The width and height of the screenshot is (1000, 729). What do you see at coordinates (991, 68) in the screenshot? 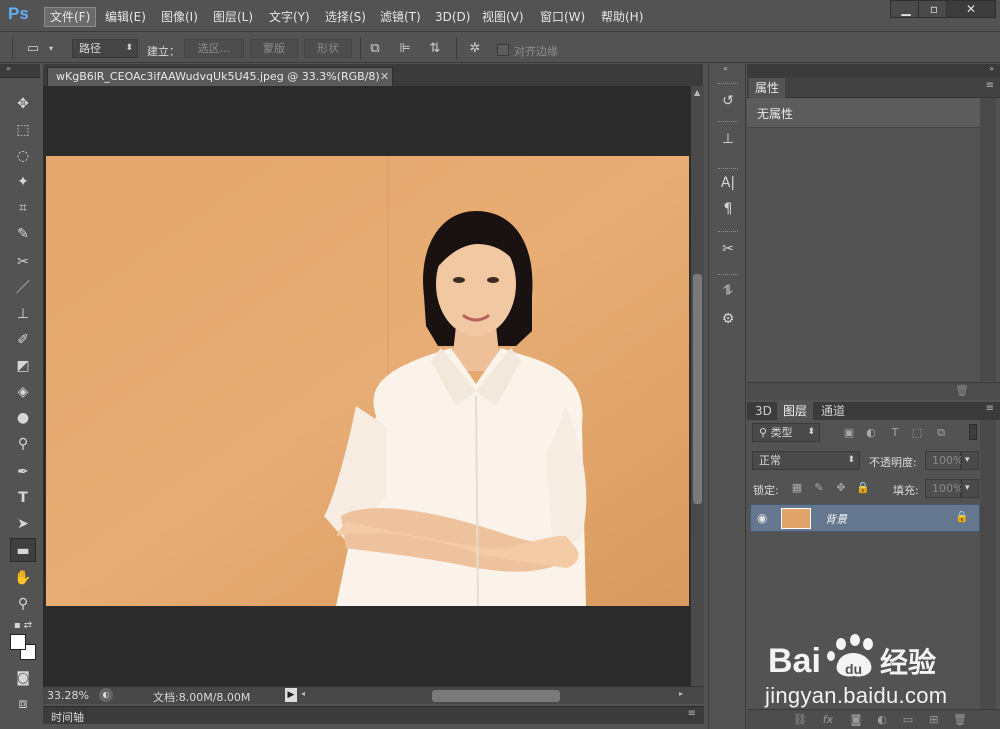
I see `collapse-panels-icon: »` at bounding box center [991, 68].